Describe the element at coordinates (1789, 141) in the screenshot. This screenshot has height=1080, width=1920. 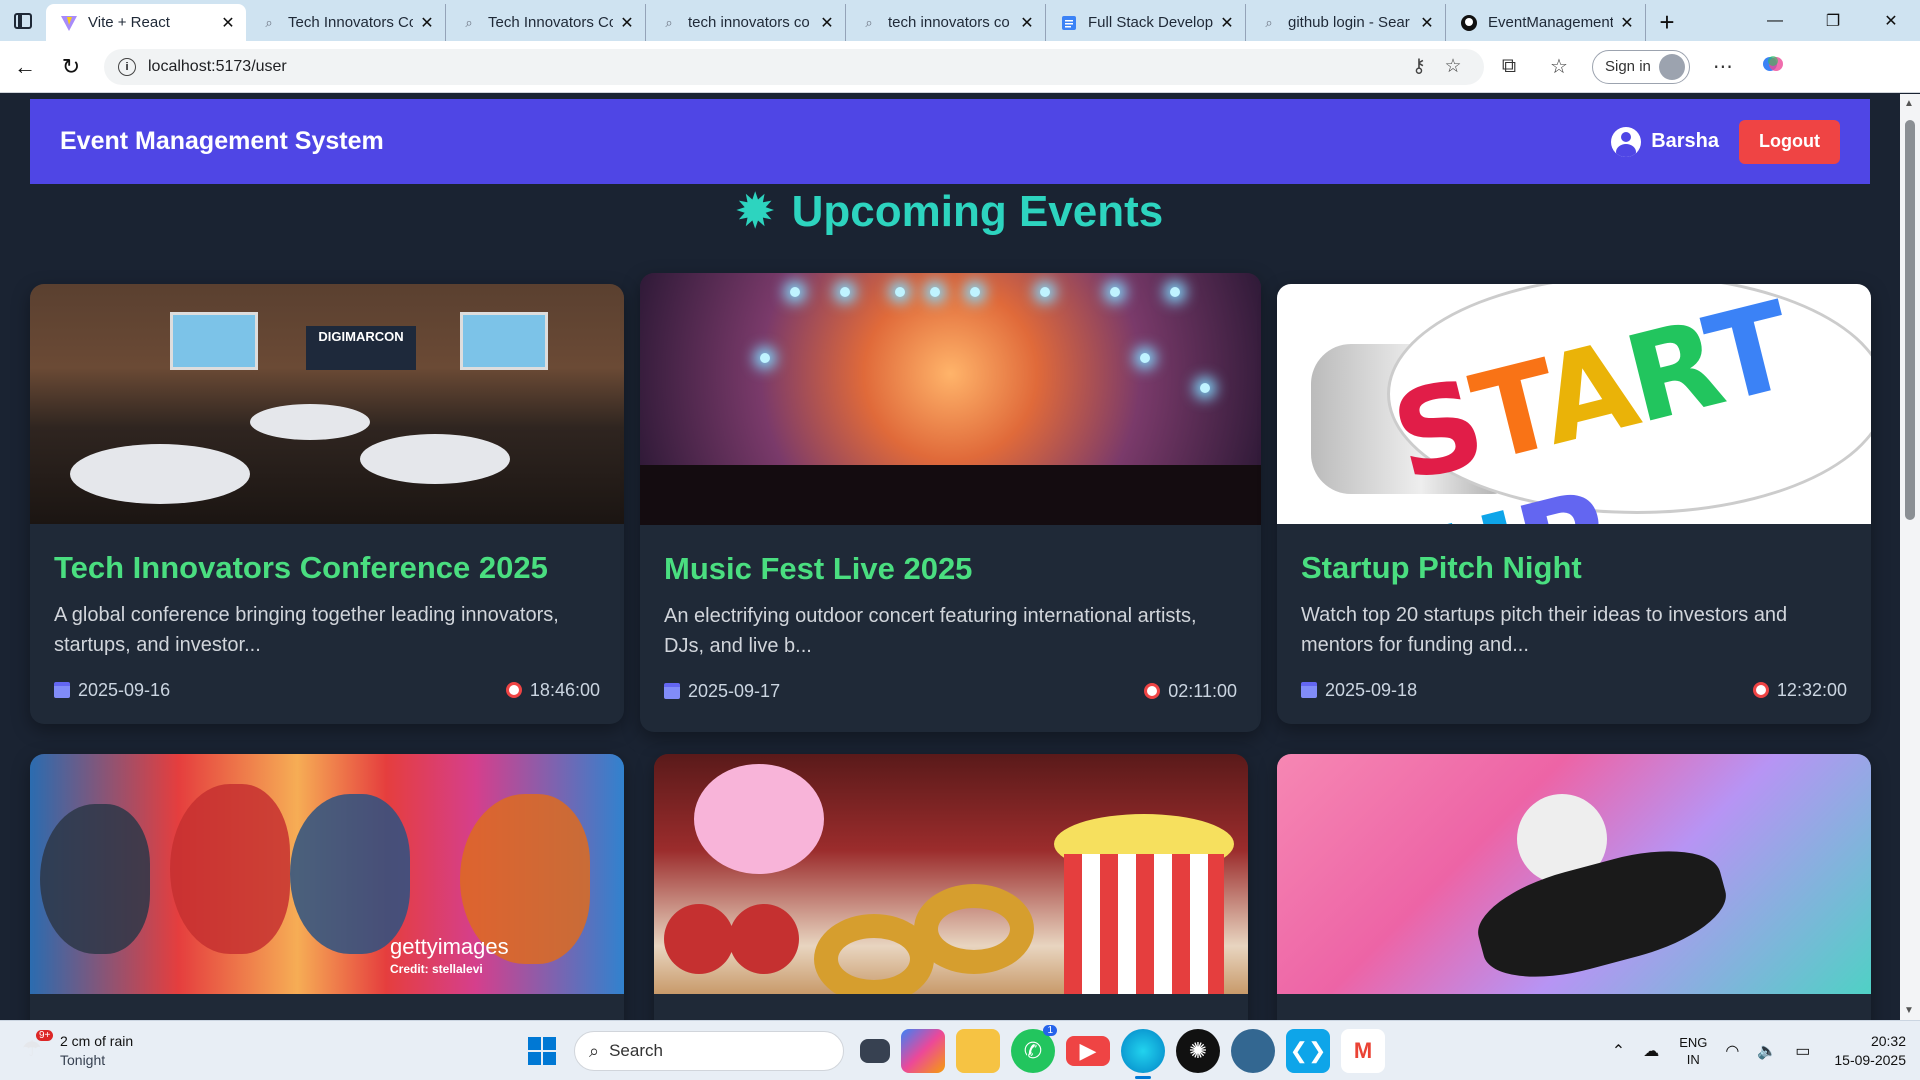
I see `logout-button: Logout` at that location.